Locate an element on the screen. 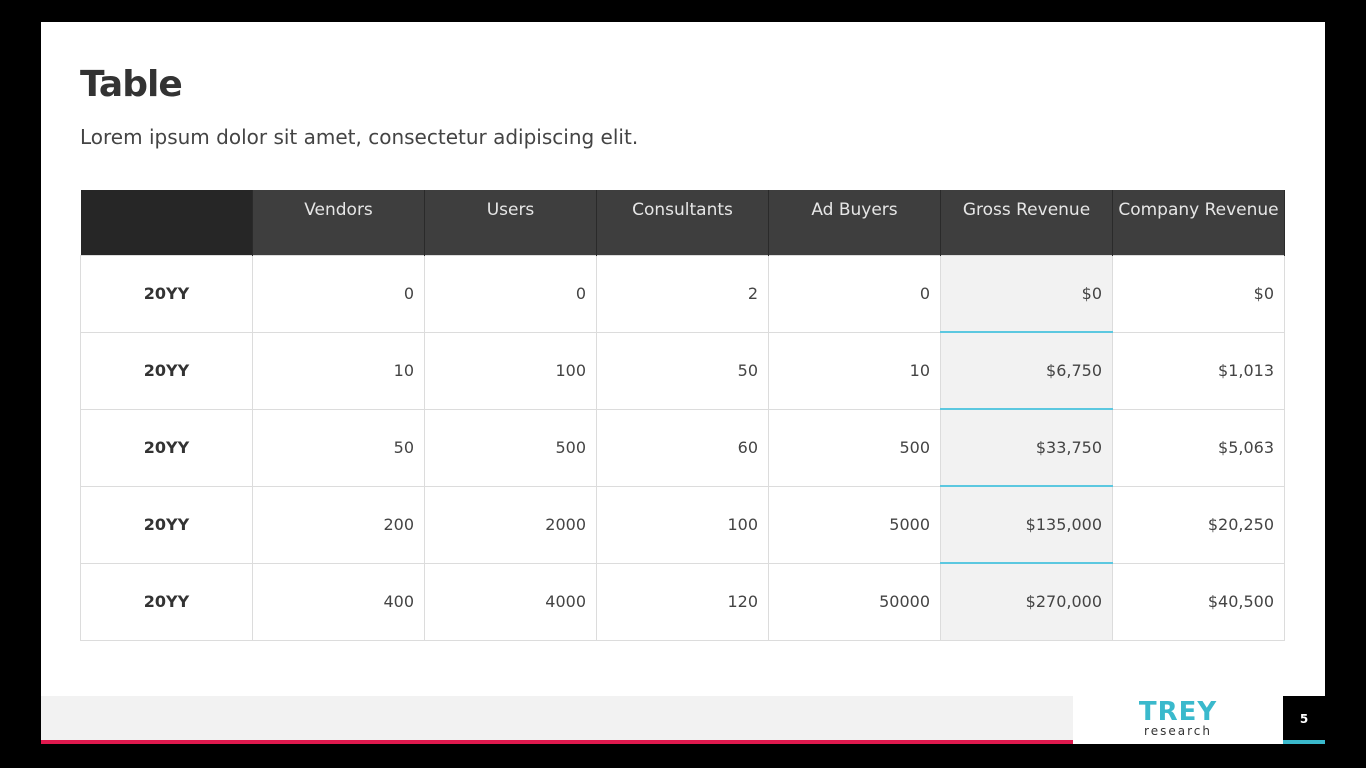 The width and height of the screenshot is (1366, 768). table-cell-vendors: 200 is located at coordinates (338, 524).